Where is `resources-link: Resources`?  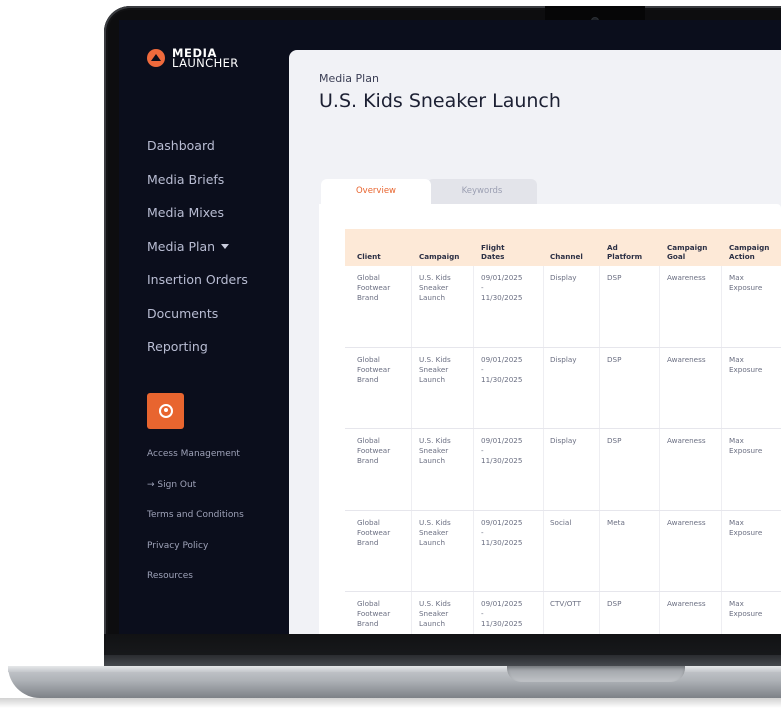
resources-link: Resources is located at coordinates (195, 585).